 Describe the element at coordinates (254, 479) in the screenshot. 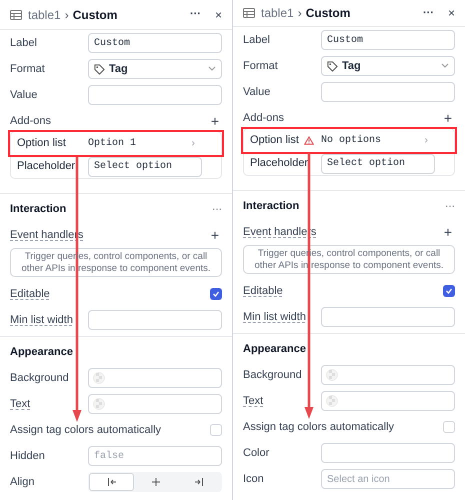

I see `field-label: Icon` at that location.